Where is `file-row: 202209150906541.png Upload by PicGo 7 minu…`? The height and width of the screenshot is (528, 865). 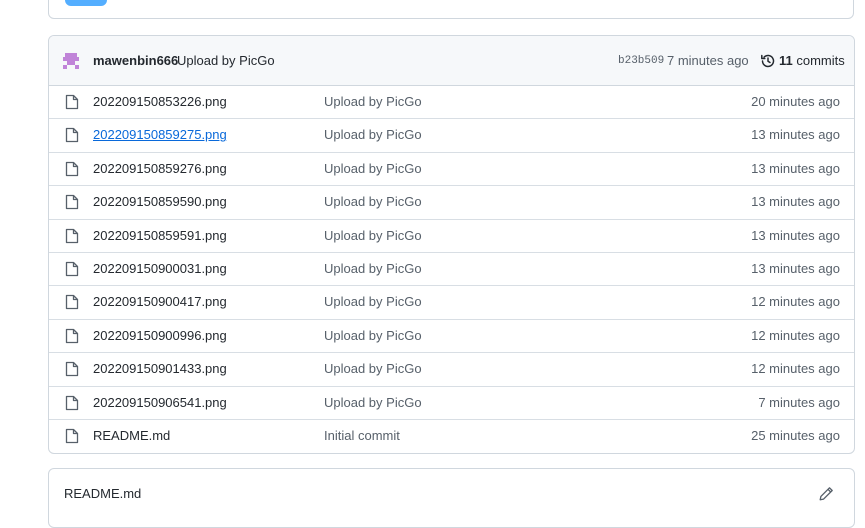
file-row: 202209150906541.png Upload by PicGo 7 minu… is located at coordinates (451, 403).